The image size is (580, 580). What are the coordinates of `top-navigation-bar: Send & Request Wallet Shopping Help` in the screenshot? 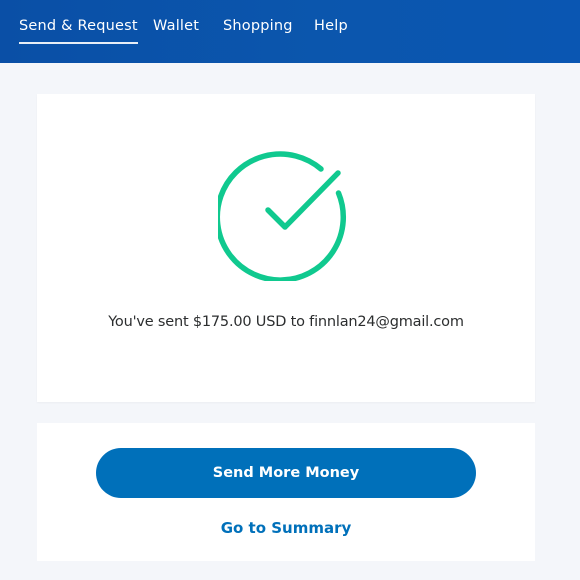 It's located at (290, 31).